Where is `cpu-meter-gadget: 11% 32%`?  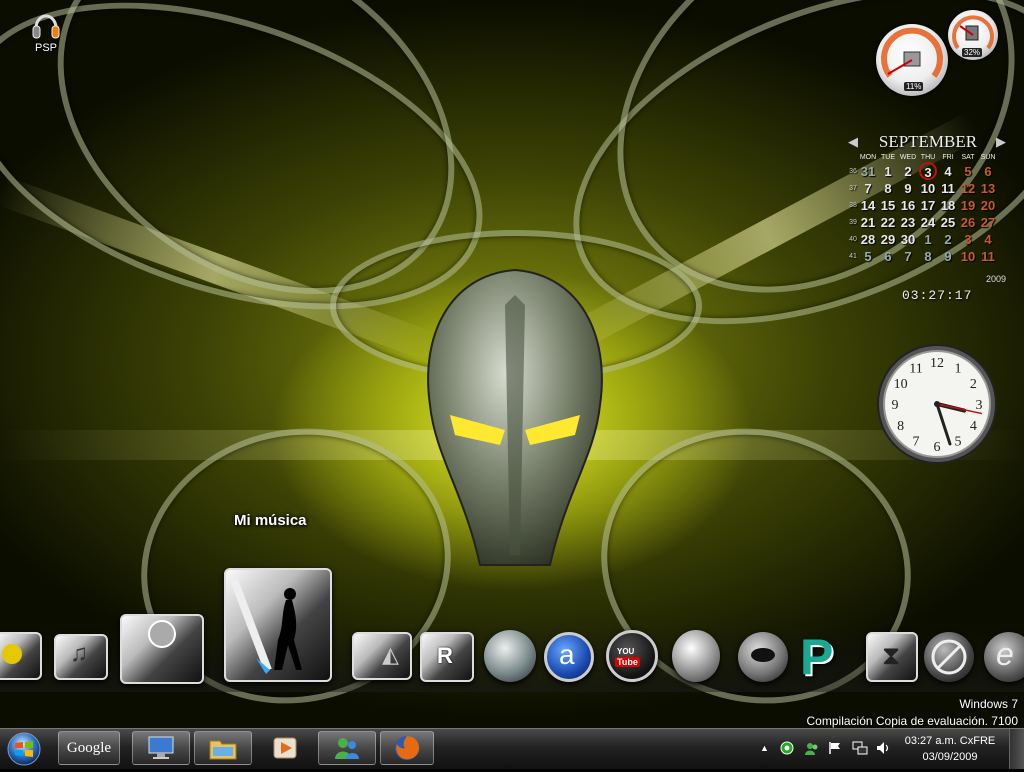 cpu-meter-gadget: 11% 32% is located at coordinates (937, 56).